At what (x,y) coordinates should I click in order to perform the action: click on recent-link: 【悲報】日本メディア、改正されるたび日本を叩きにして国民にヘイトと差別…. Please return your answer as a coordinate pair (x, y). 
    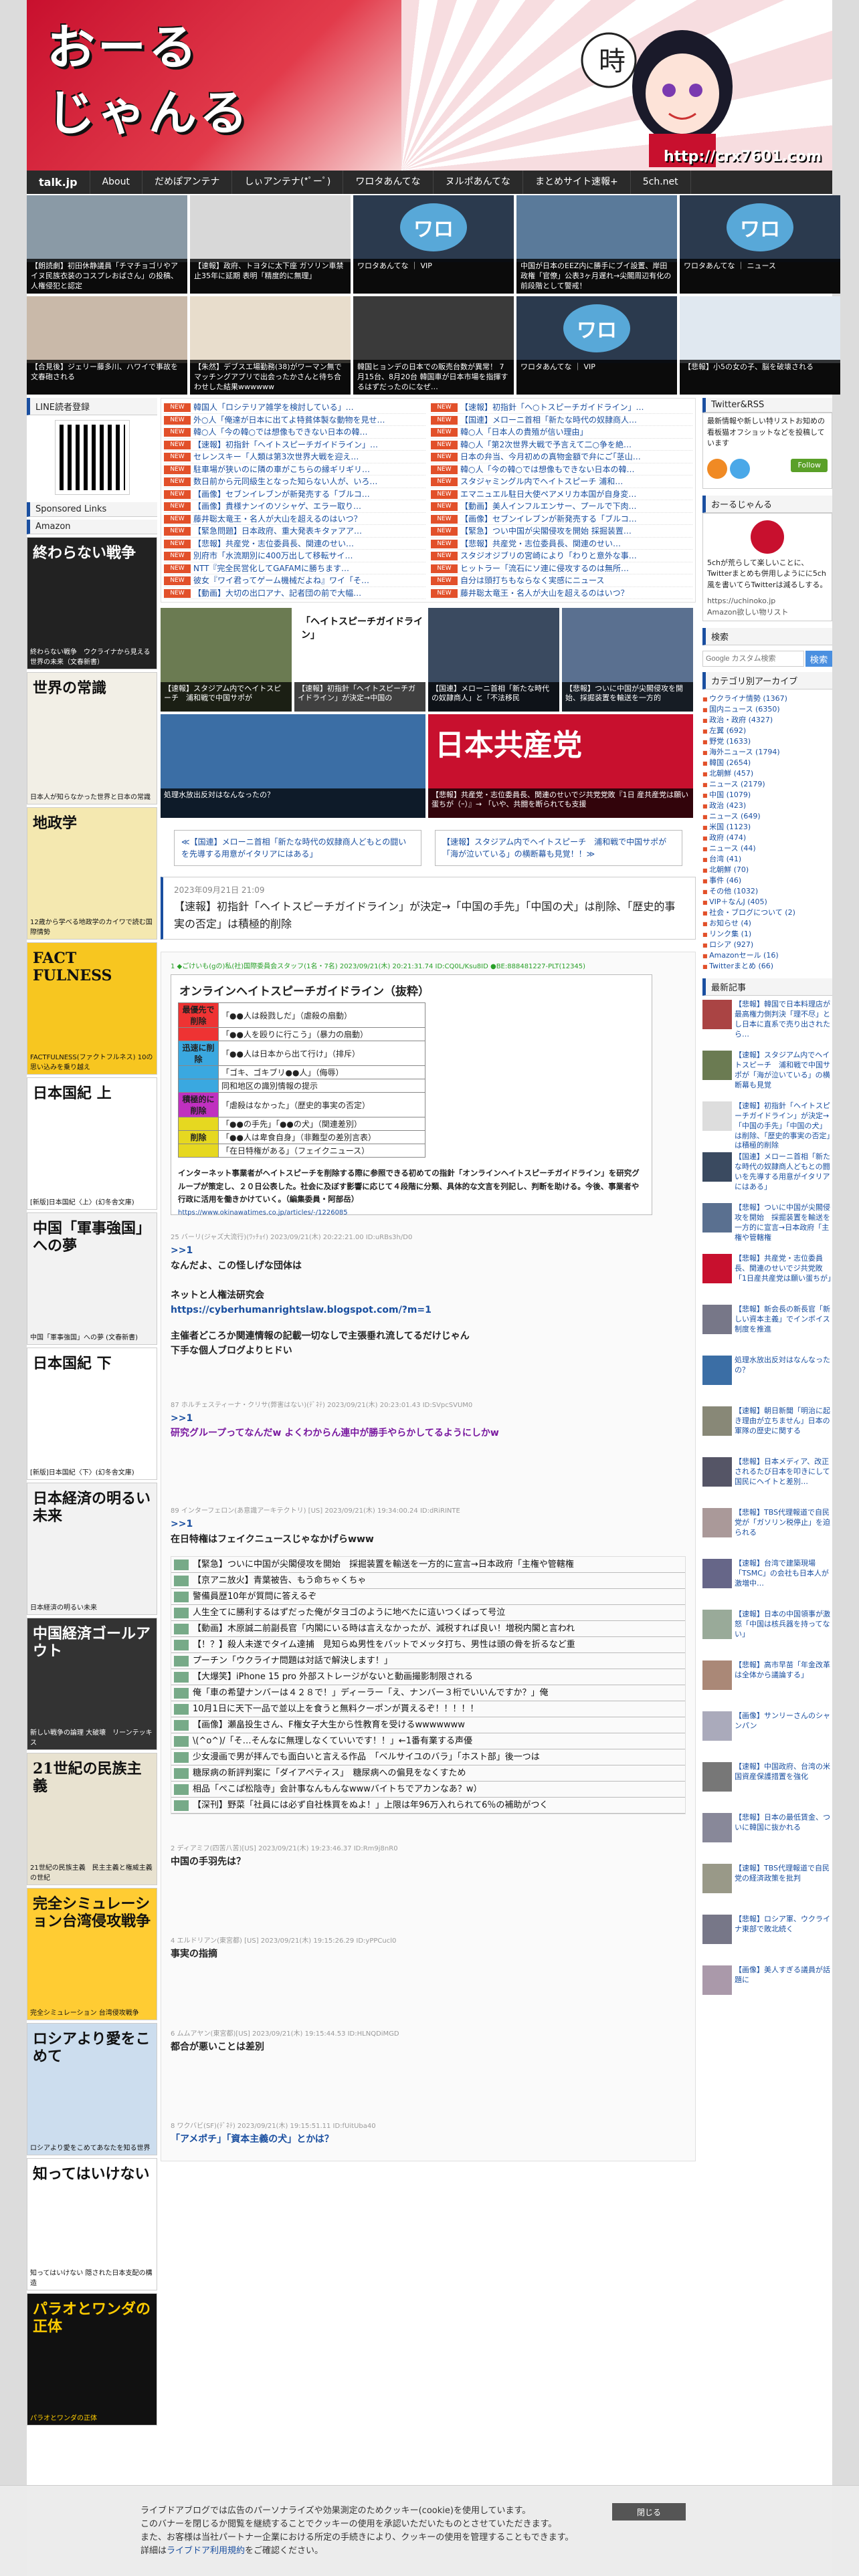
    Looking at the image, I should click on (784, 1481).